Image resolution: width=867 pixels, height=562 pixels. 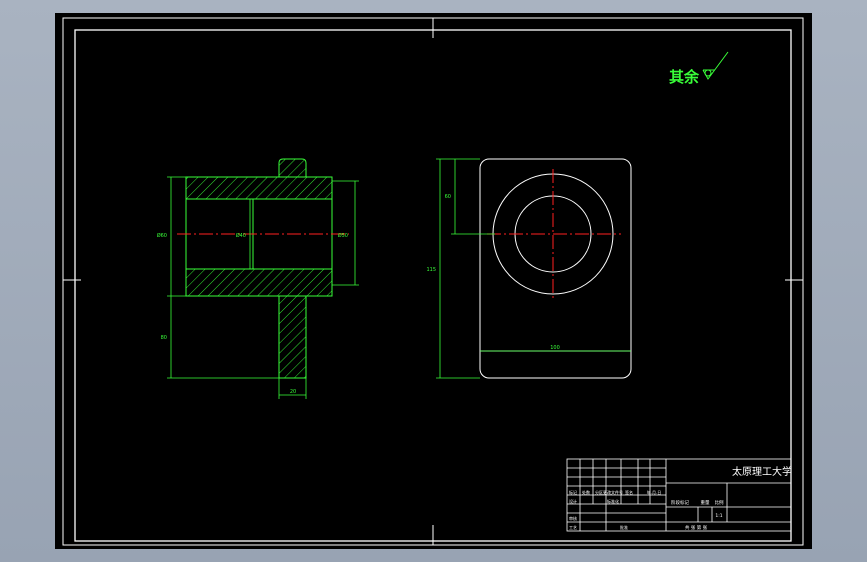 I want to click on section-view: Ø60 Ø40 Ø50 80 20, so click(x=258, y=278).